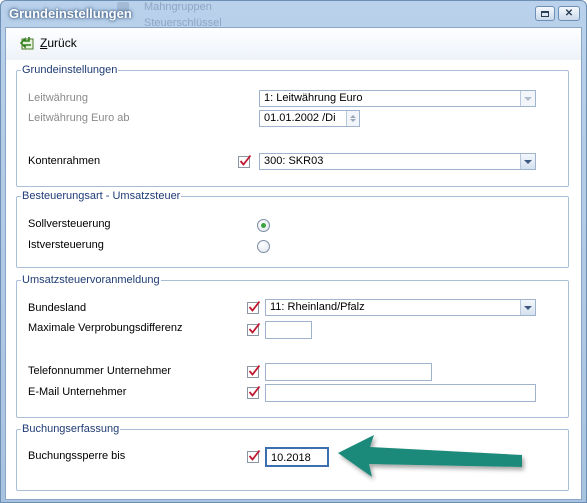 This screenshot has height=503, width=587. Describe the element at coordinates (263, 225) in the screenshot. I see `sollversteuerung-radio` at that location.